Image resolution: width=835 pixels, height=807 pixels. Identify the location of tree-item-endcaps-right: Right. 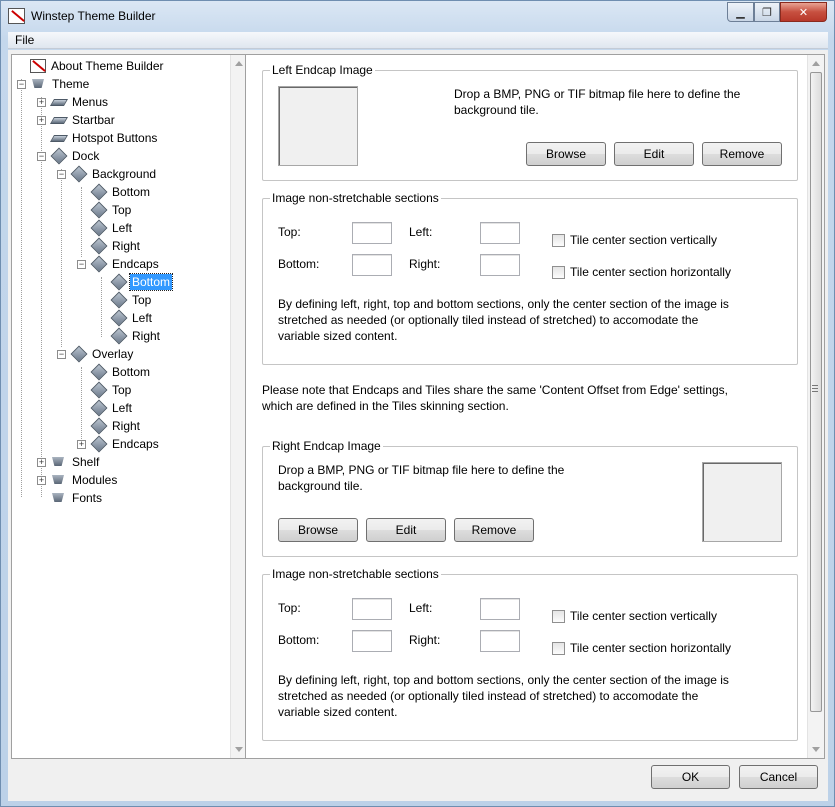
(136, 336).